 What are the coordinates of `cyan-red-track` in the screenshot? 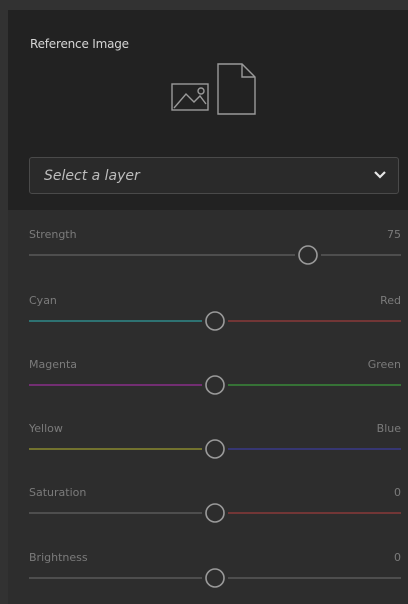 It's located at (215, 321).